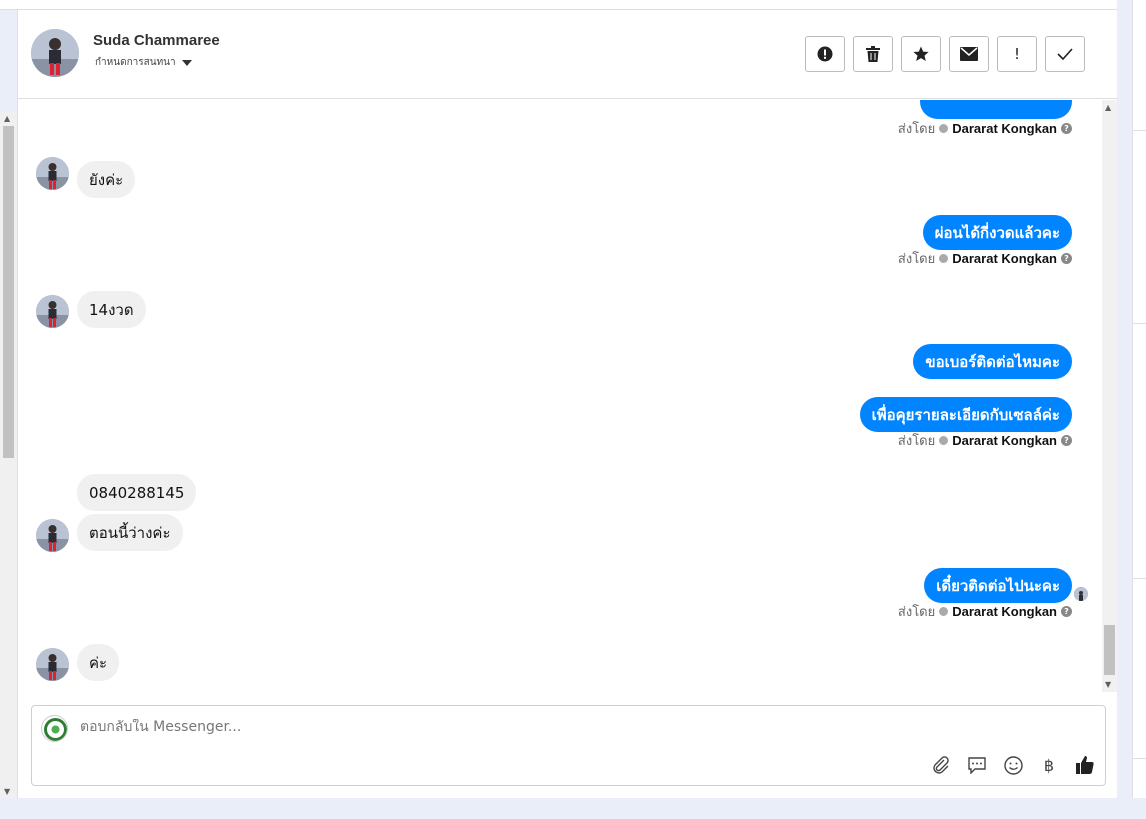 The image size is (1146, 819). I want to click on emoji-icon, so click(1013, 765).